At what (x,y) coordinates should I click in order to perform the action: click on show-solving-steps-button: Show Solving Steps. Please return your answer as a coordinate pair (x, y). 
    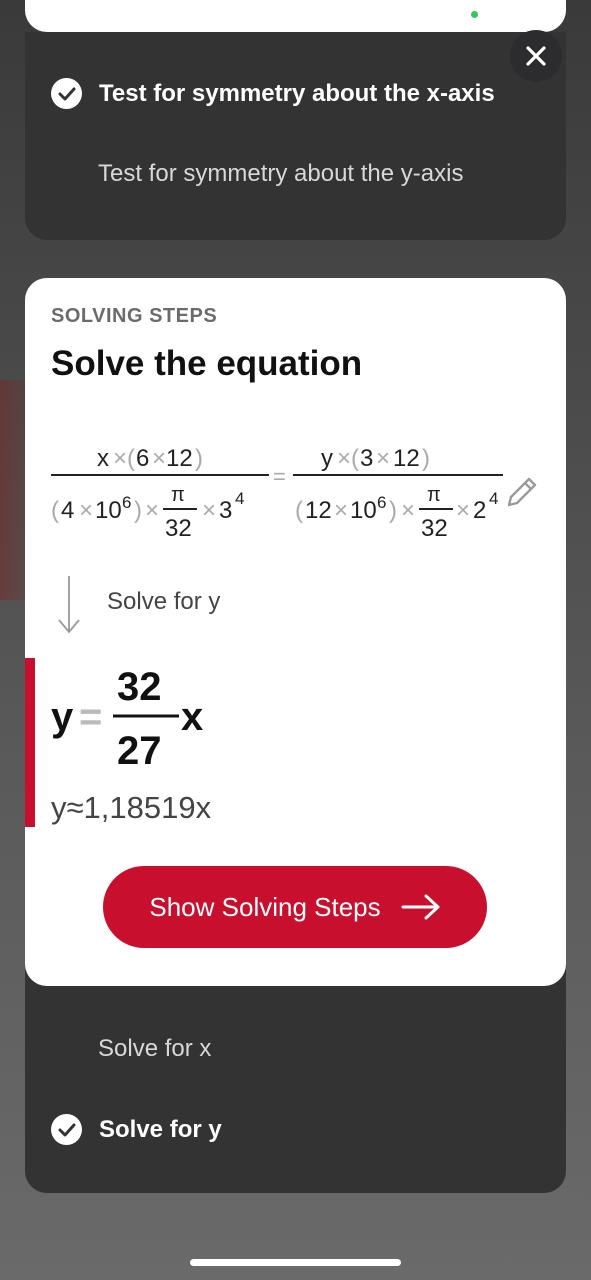
    Looking at the image, I should click on (295, 907).